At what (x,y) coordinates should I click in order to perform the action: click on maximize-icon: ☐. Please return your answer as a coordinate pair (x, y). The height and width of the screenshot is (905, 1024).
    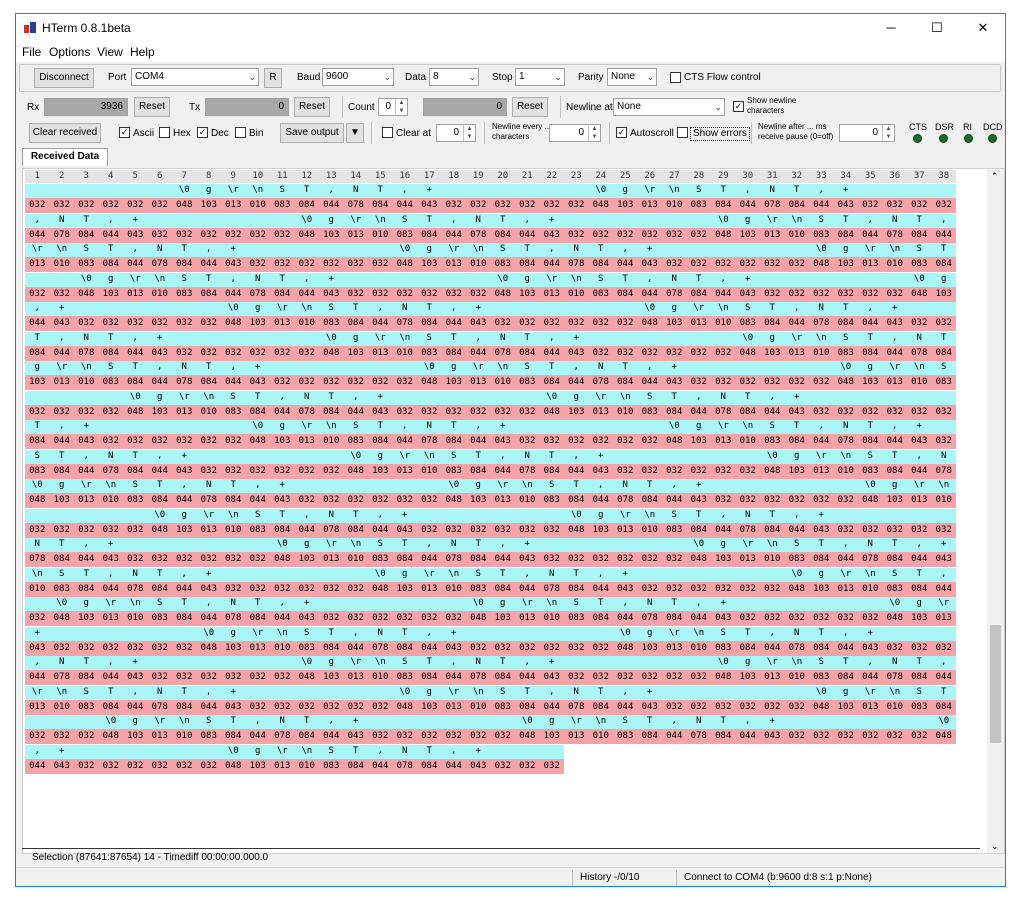
    Looking at the image, I should click on (937, 28).